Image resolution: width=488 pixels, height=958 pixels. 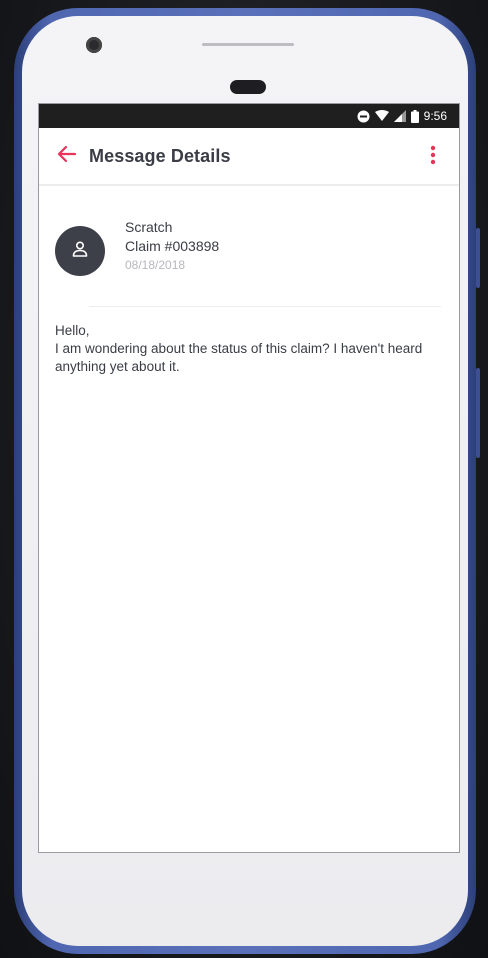 I want to click on power-button, so click(x=478, y=413).